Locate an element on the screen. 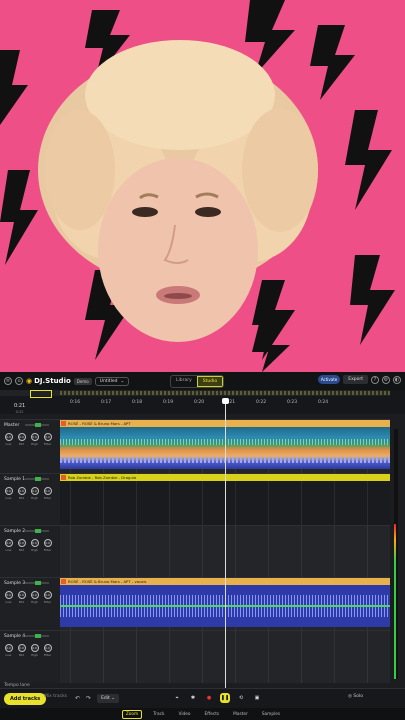 Image resolution: width=405 pixels, height=720 pixels. gear-icon: ⚙ is located at coordinates (386, 379).